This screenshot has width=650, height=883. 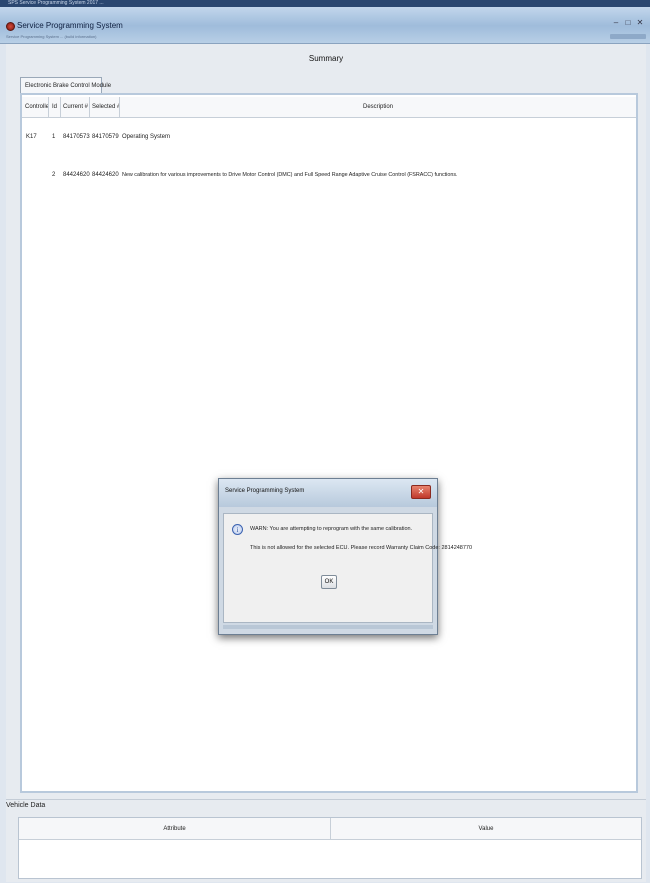 What do you see at coordinates (175, 829) in the screenshot?
I see `column-header-attribute: Attribute` at bounding box center [175, 829].